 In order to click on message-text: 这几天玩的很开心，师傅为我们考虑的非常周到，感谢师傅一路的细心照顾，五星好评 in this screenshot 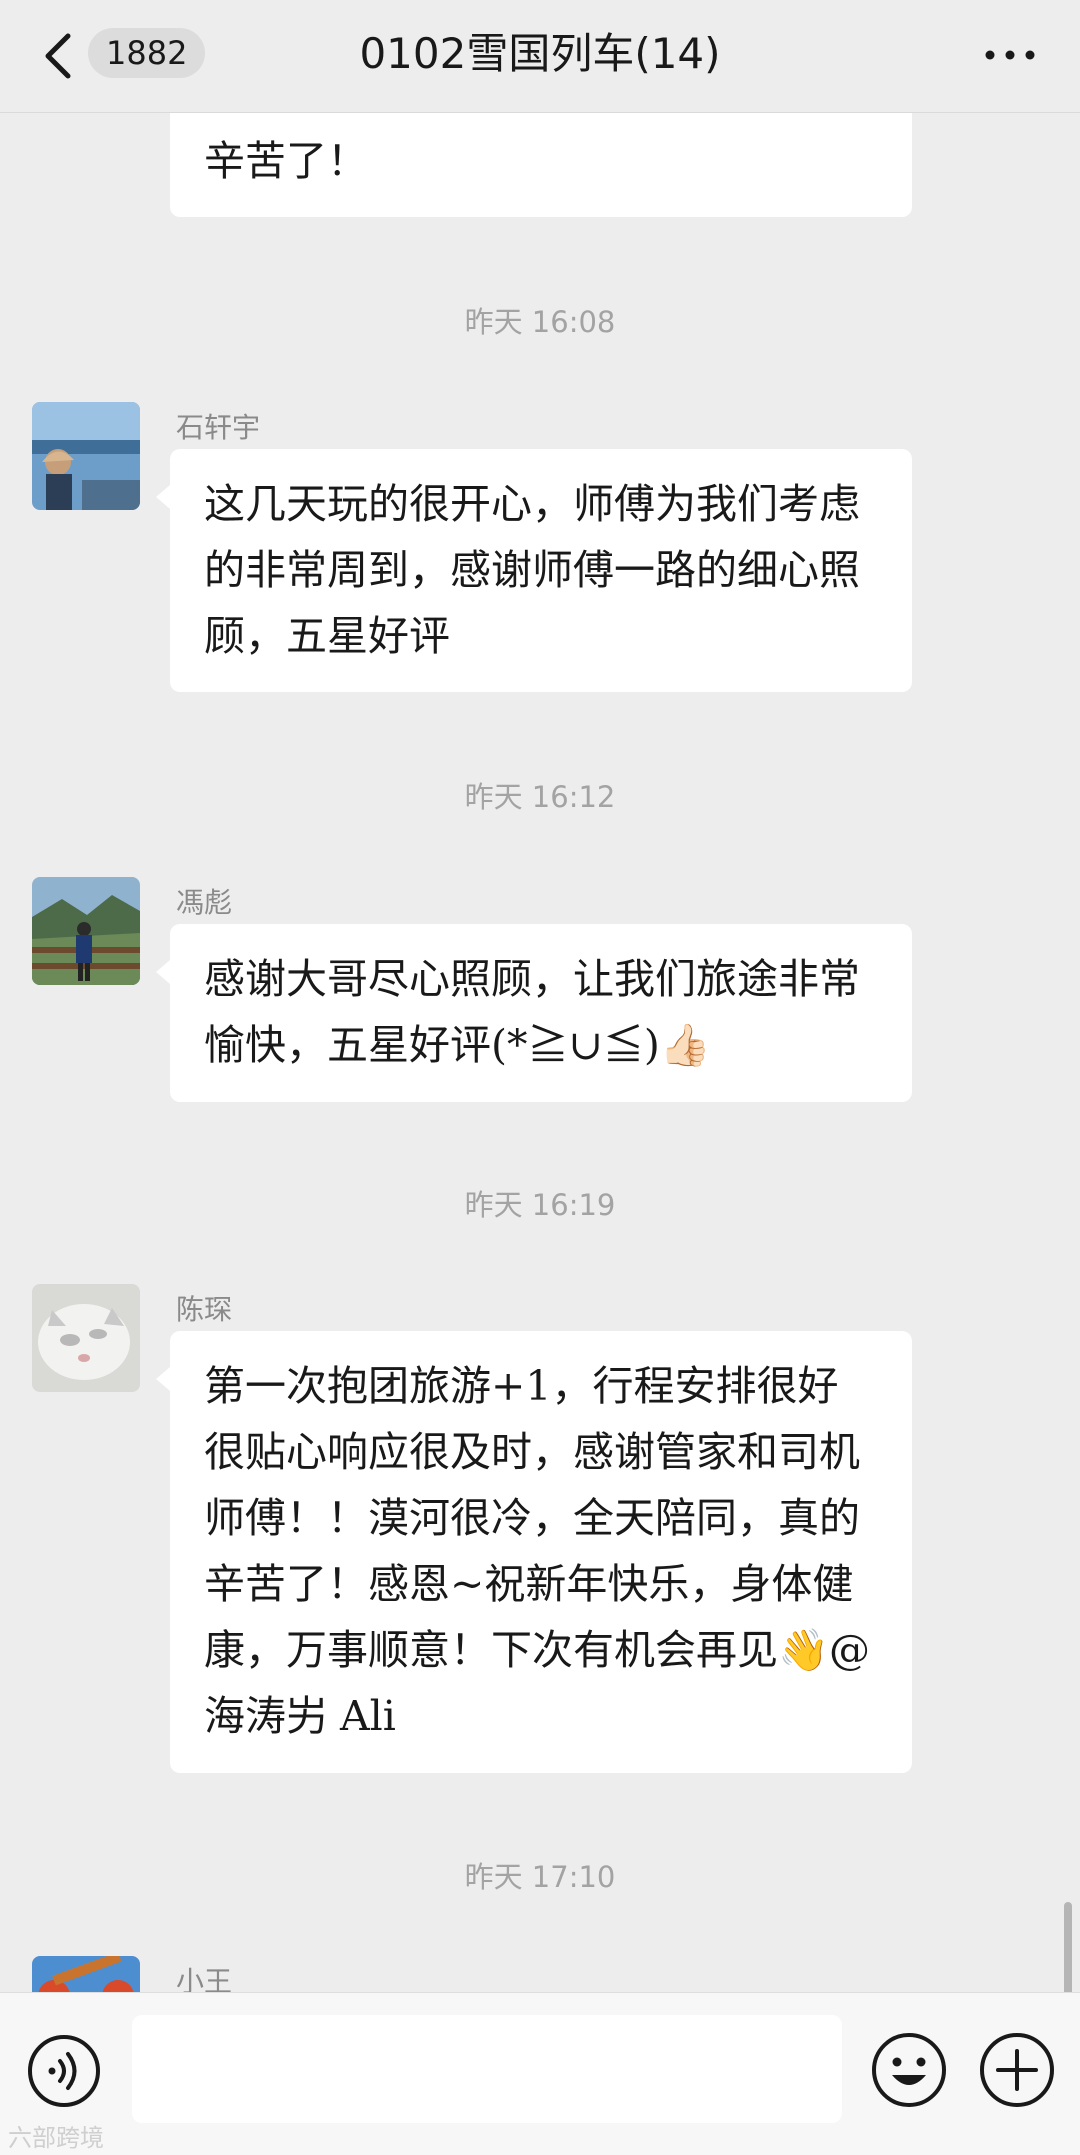, I will do `click(532, 570)`.